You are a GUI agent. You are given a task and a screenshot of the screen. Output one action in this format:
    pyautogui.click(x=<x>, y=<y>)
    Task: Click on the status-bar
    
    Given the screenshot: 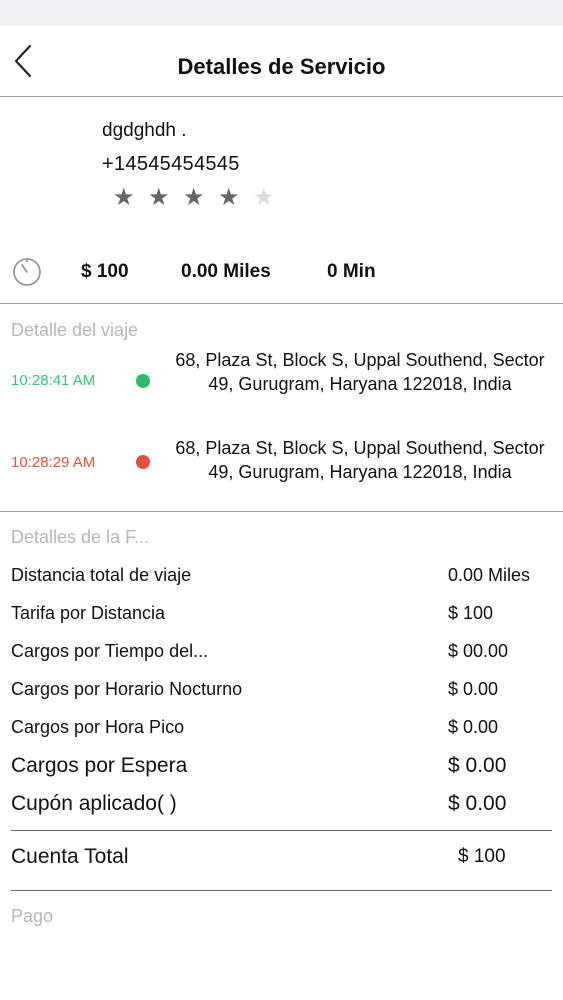 What is the action you would take?
    pyautogui.click(x=281, y=13)
    